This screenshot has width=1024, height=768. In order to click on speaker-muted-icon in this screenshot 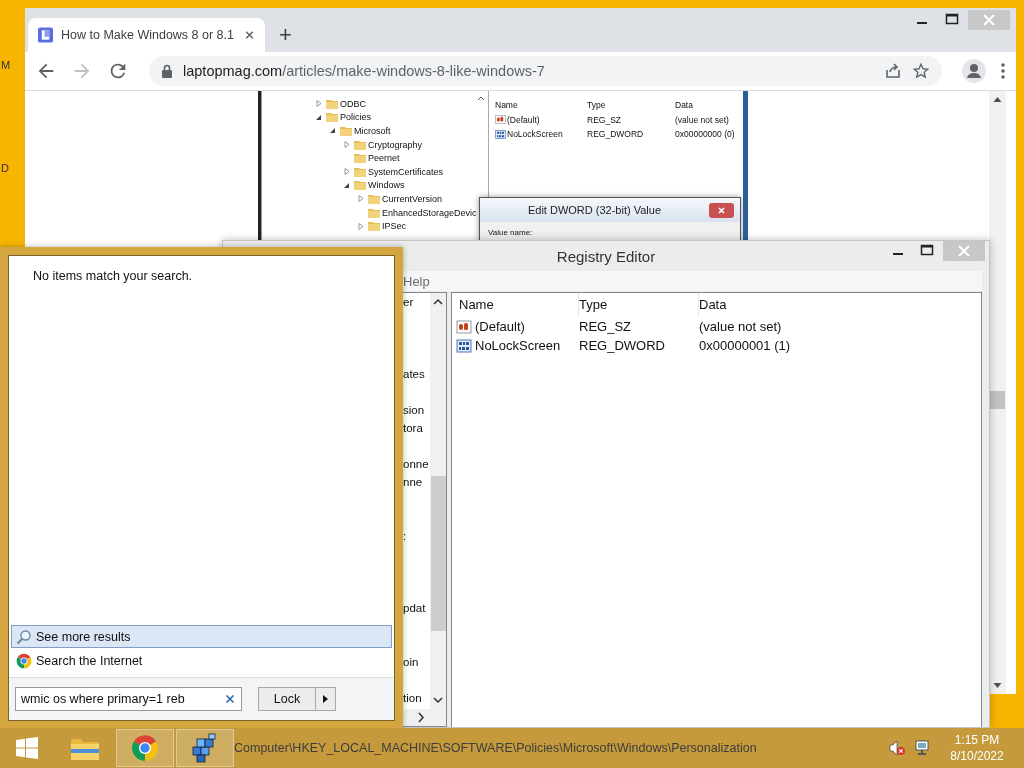, I will do `click(897, 748)`.